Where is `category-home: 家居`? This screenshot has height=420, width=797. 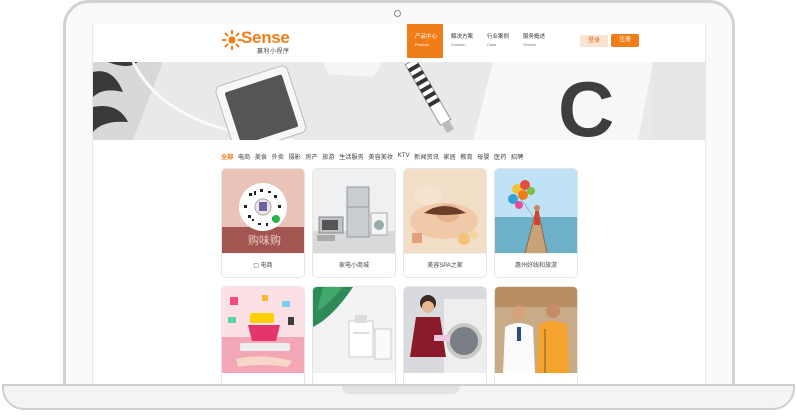 category-home: 家居 is located at coordinates (449, 156).